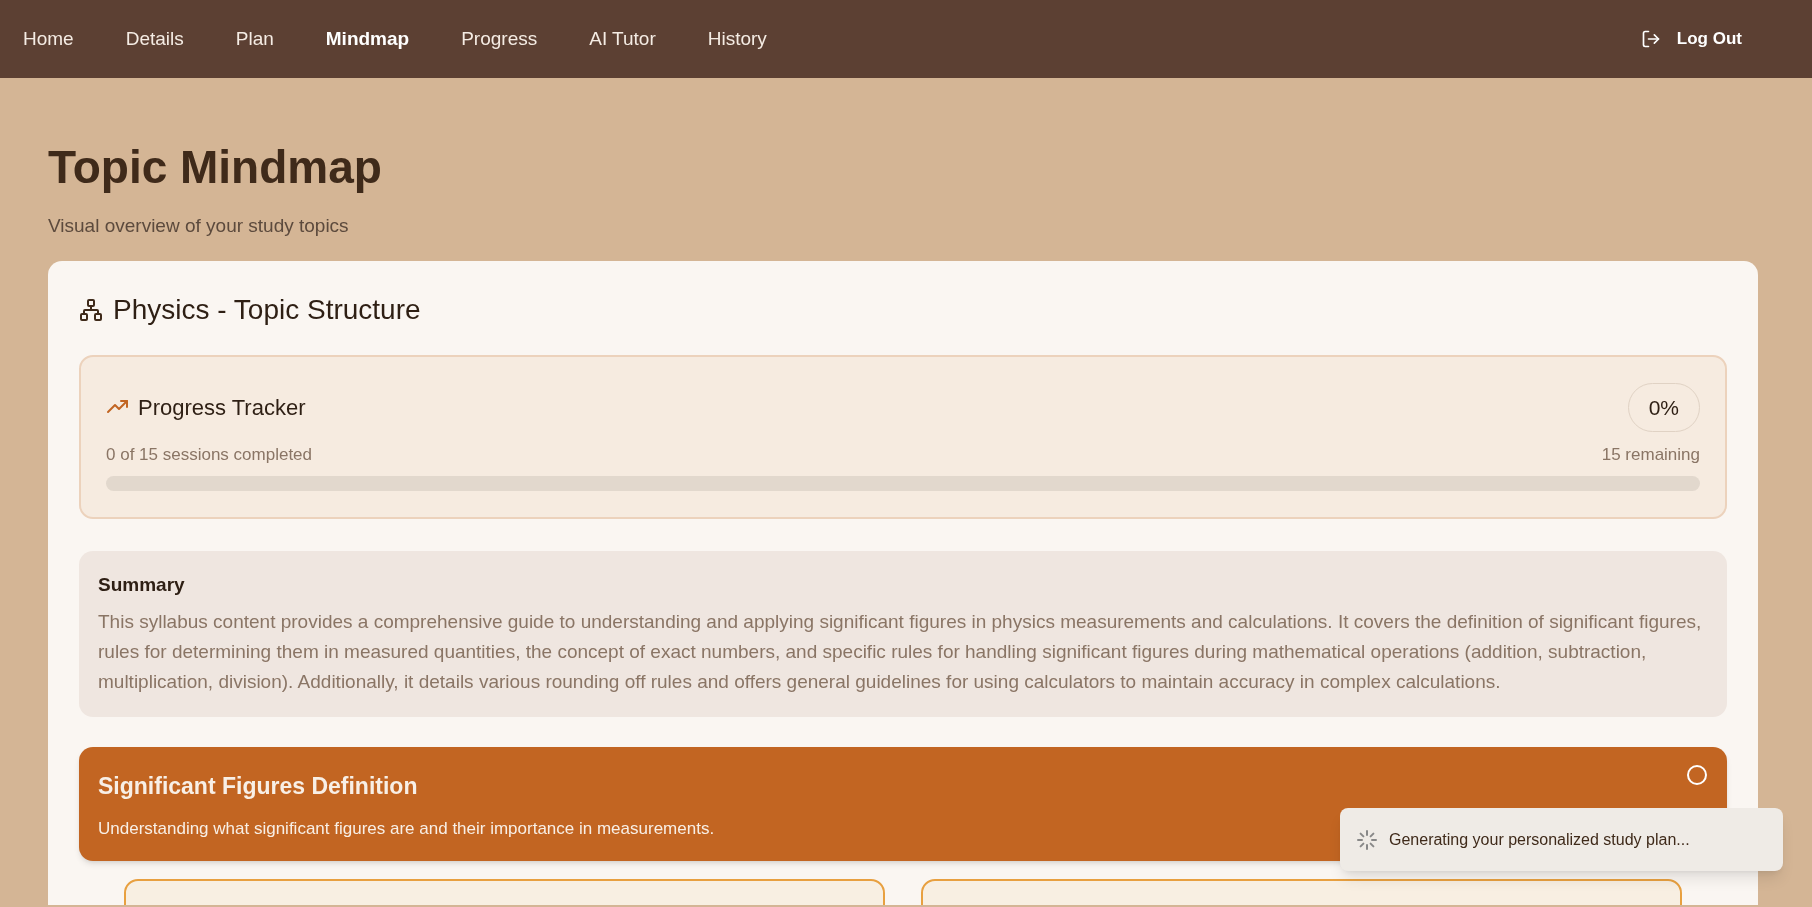 This screenshot has width=1812, height=907. What do you see at coordinates (142, 584) in the screenshot?
I see `summary-title: Summary` at bounding box center [142, 584].